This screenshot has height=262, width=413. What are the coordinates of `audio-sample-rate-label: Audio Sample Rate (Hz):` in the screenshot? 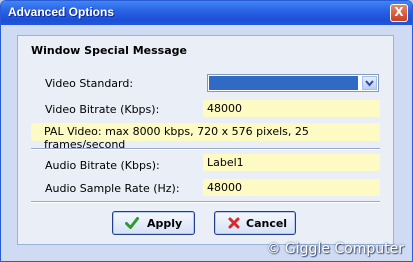 It's located at (112, 188).